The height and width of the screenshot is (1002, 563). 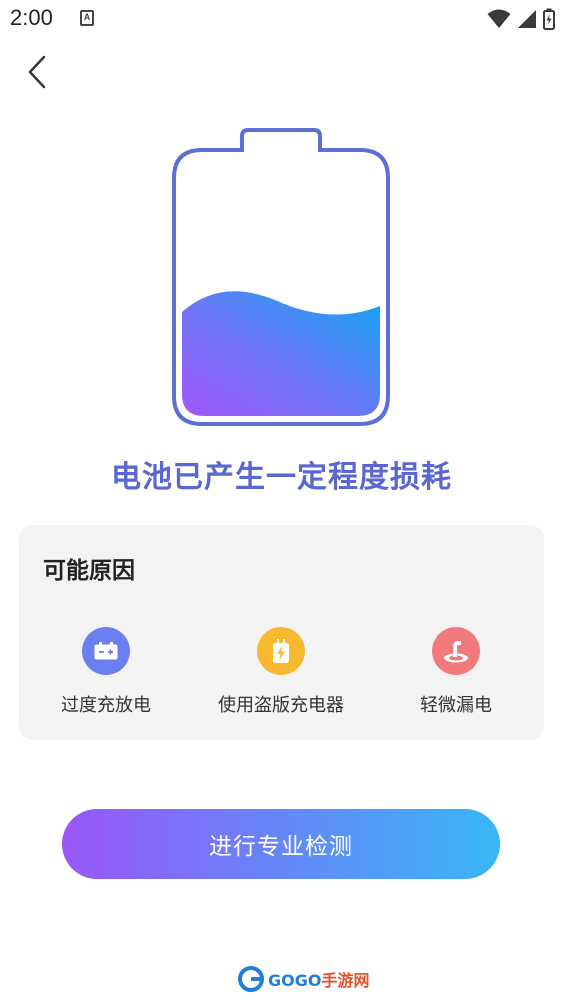 I want to click on charger-icon, so click(x=281, y=651).